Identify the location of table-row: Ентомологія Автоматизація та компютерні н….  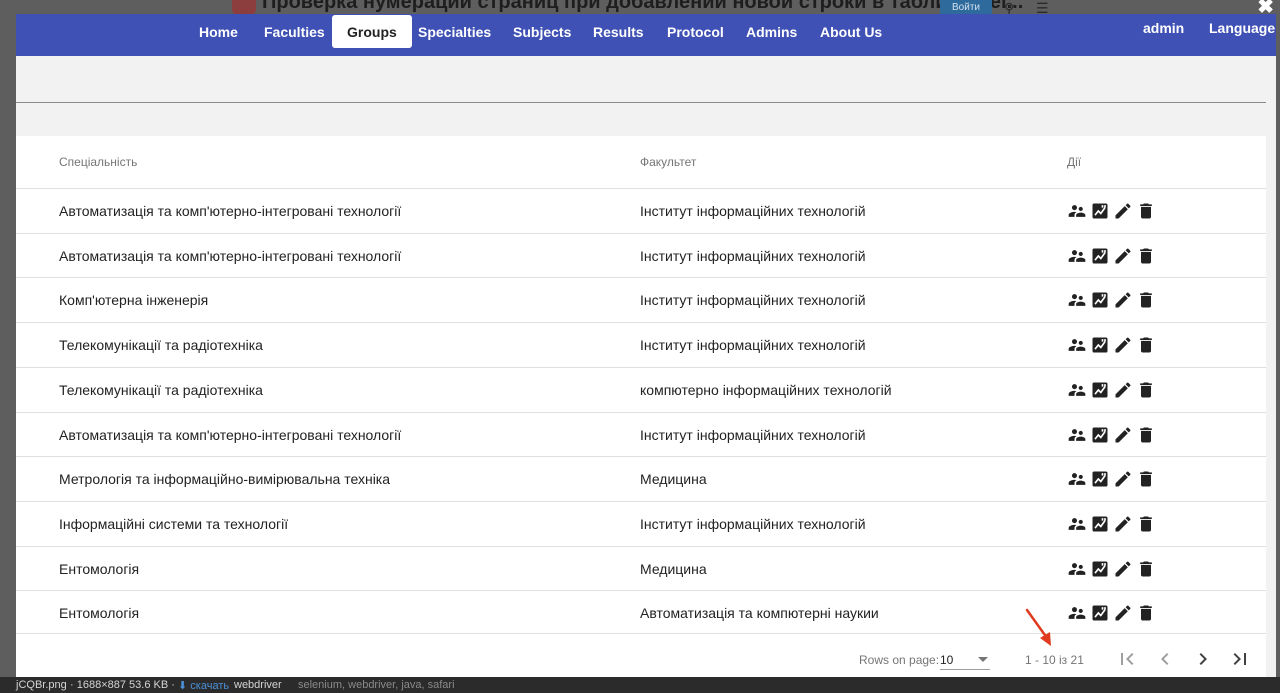
(641, 612).